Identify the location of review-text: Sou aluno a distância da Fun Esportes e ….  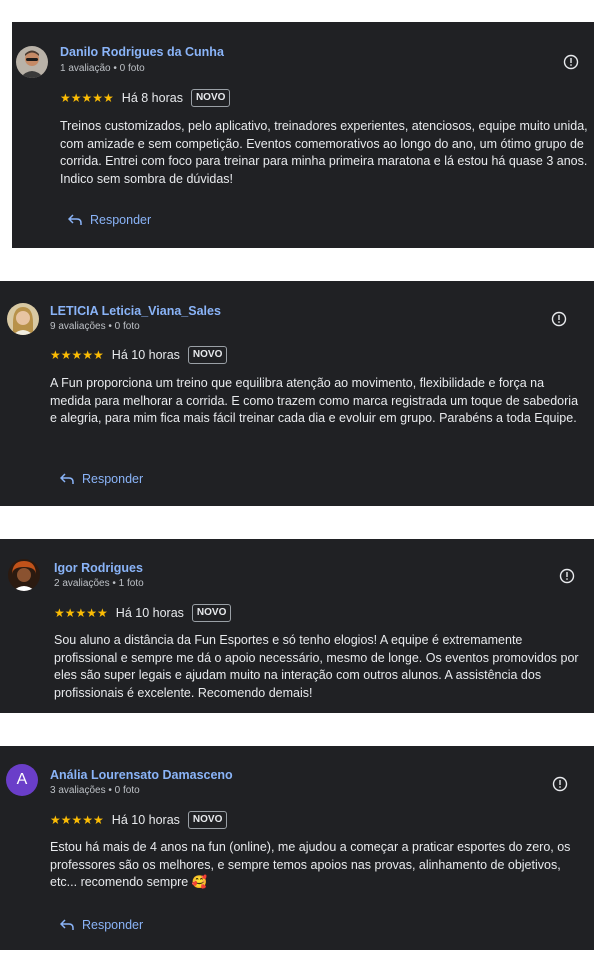
(316, 666).